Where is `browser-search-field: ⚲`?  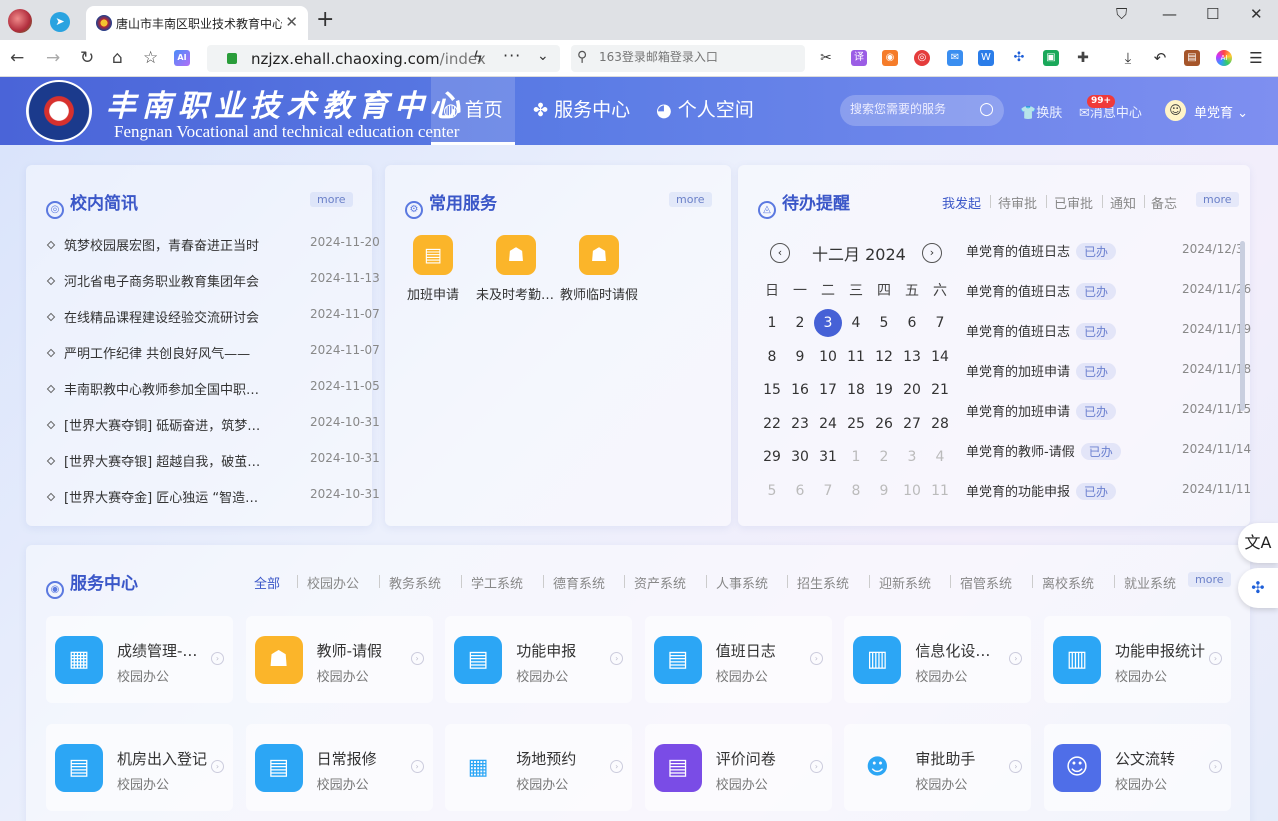
browser-search-field: ⚲ is located at coordinates (688, 58).